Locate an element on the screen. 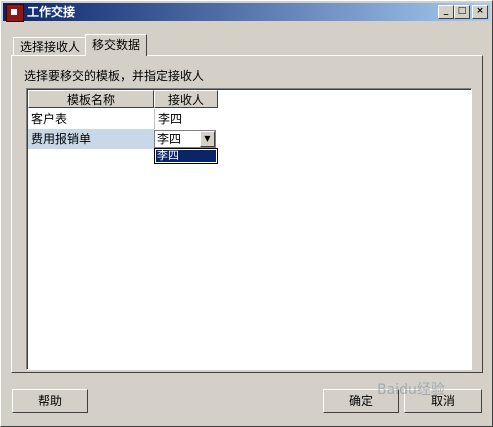  column-header-receiver: 接收人 is located at coordinates (186, 99).